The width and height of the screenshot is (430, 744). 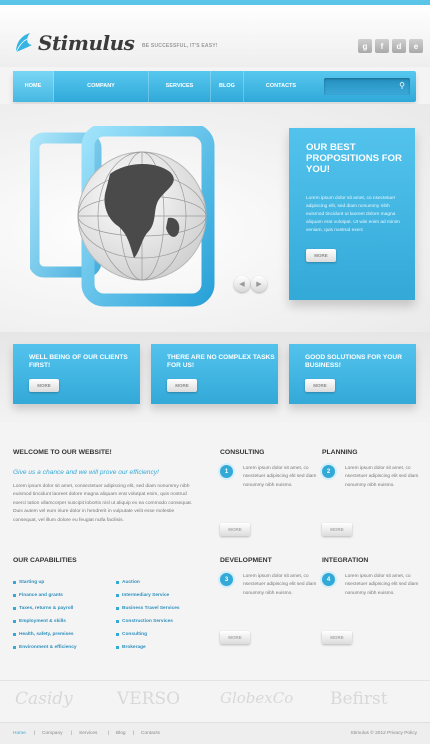 I want to click on nav-item-services: SERVICES, so click(x=180, y=86).